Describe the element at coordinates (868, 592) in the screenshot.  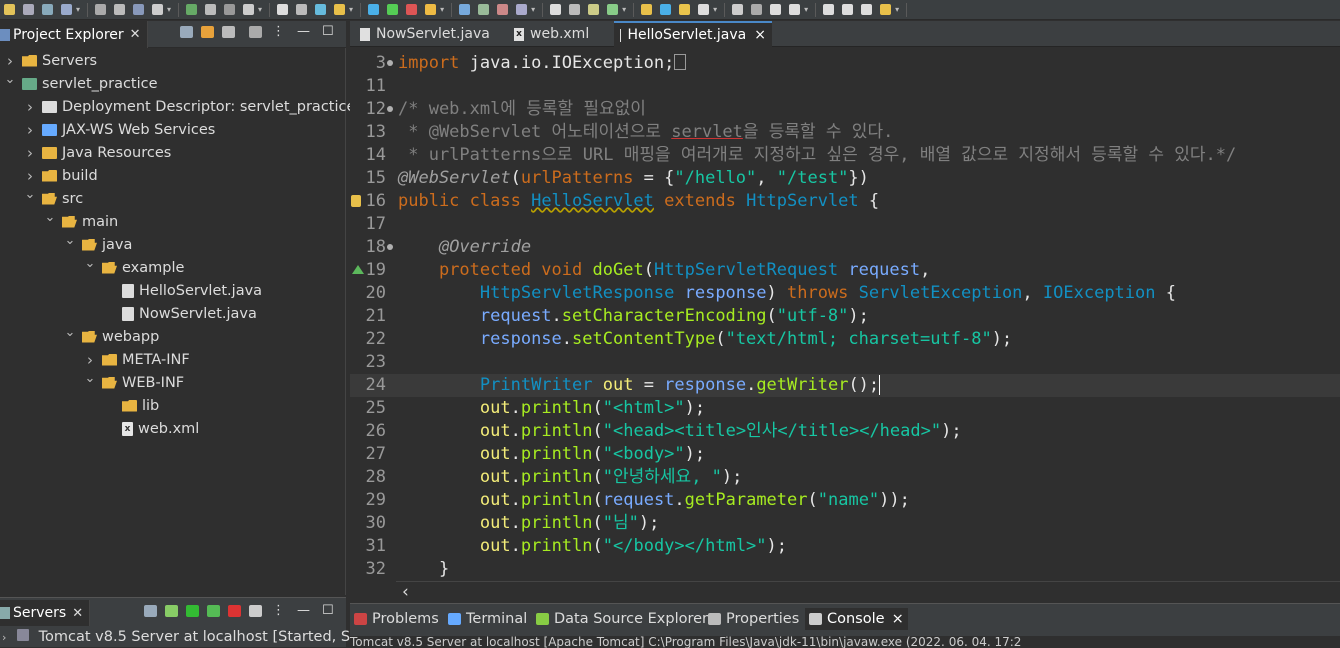
I see `horizontal-scrollbar: ‹` at that location.